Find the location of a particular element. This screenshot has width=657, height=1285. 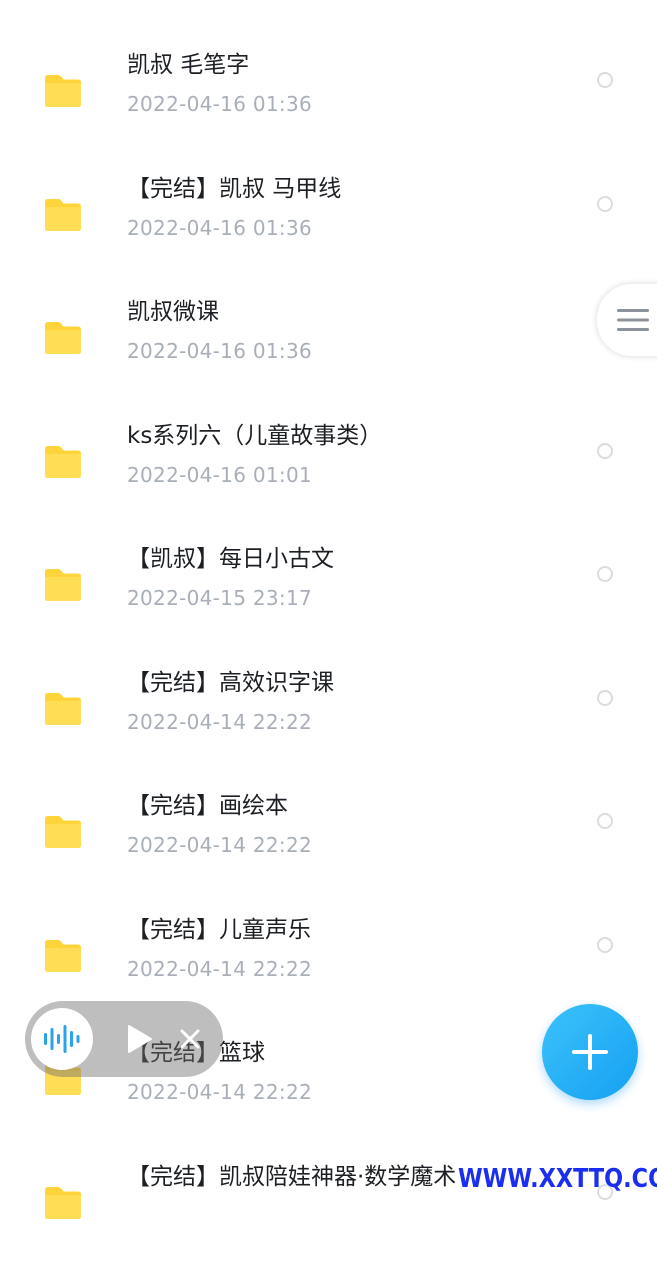

file-name: 【完结】凯叔陪娃神器·数学魔术 is located at coordinates (292, 1176).